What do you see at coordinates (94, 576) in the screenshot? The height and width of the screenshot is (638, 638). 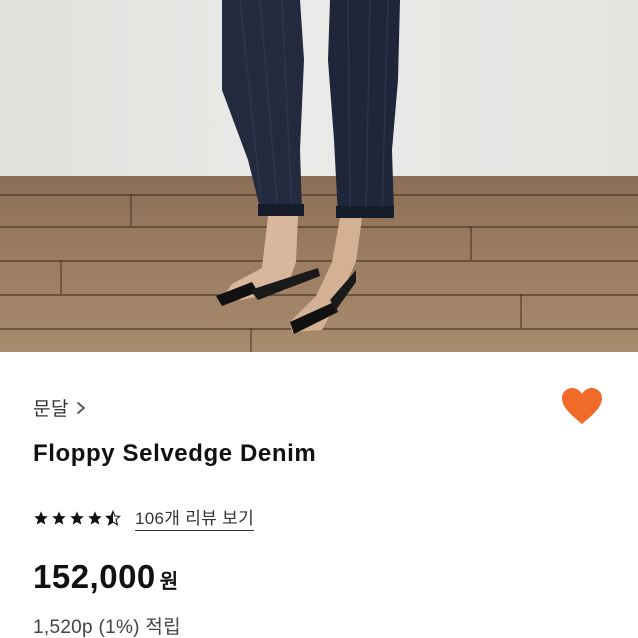 I see `price-amount: 152,000` at bounding box center [94, 576].